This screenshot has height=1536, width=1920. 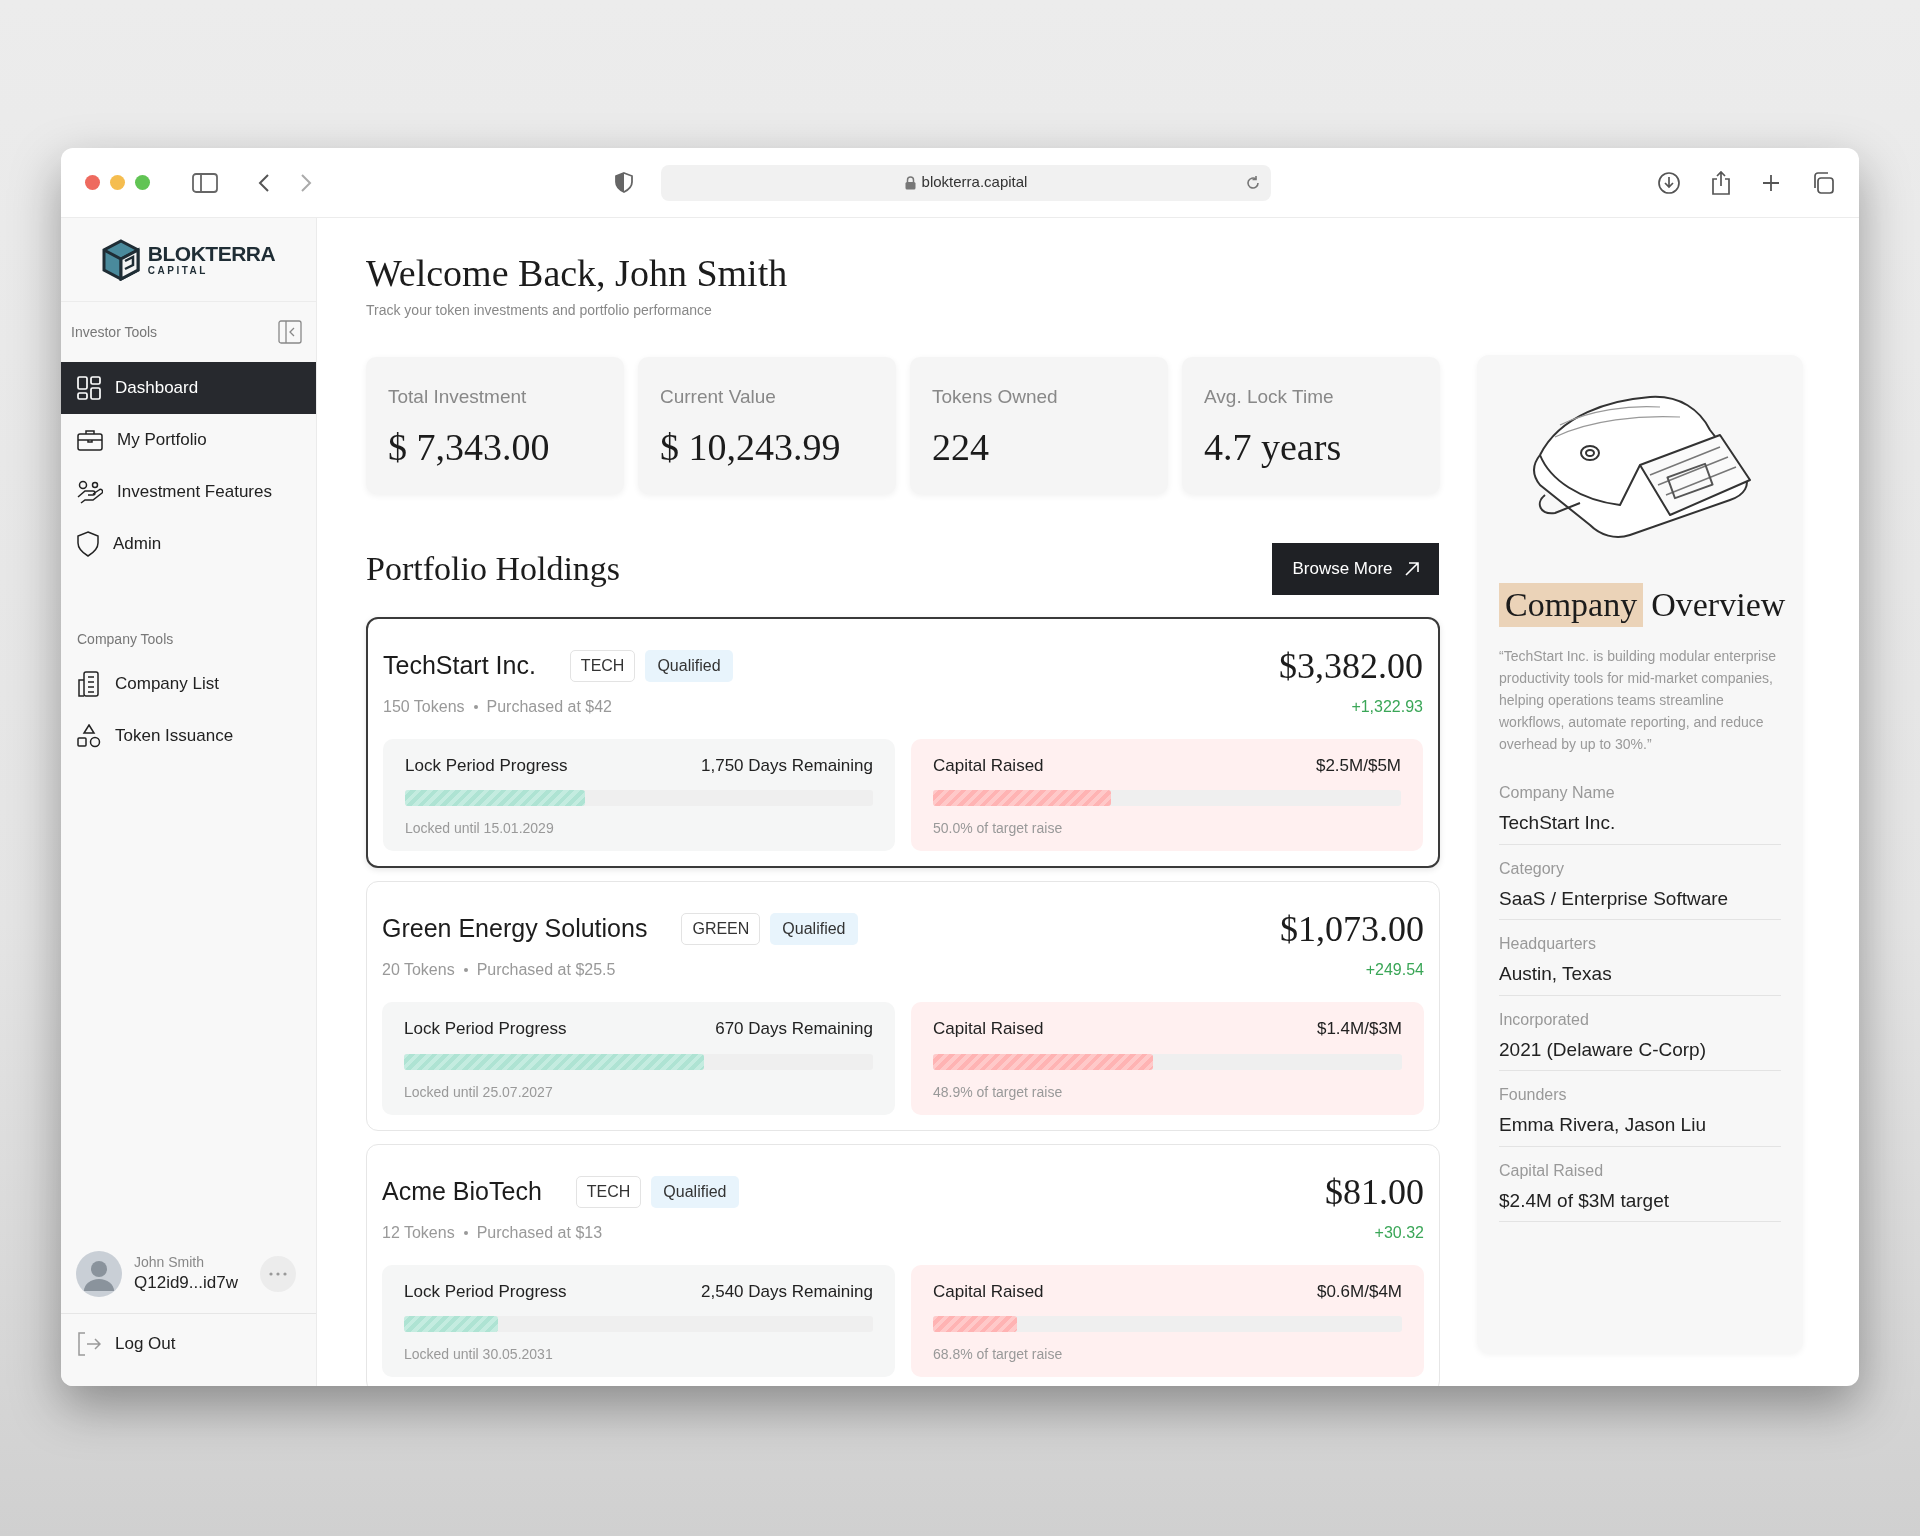 I want to click on field-label: Founders, so click(x=1533, y=1095).